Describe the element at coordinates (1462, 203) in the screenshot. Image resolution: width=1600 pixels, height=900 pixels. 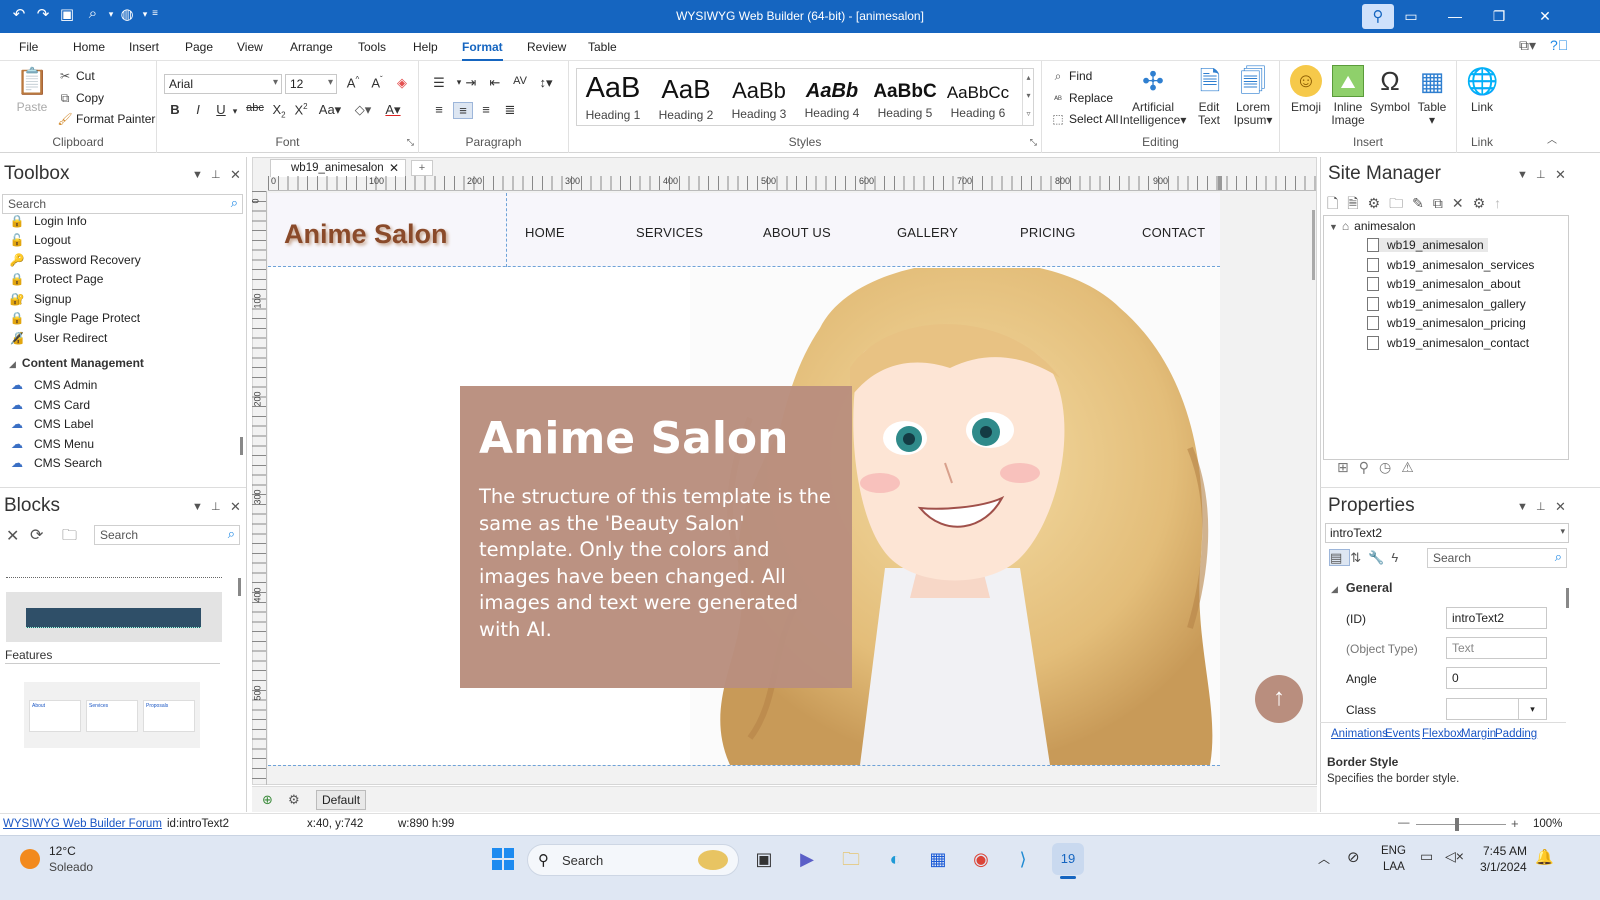
I see `delete-icon: ✕` at that location.